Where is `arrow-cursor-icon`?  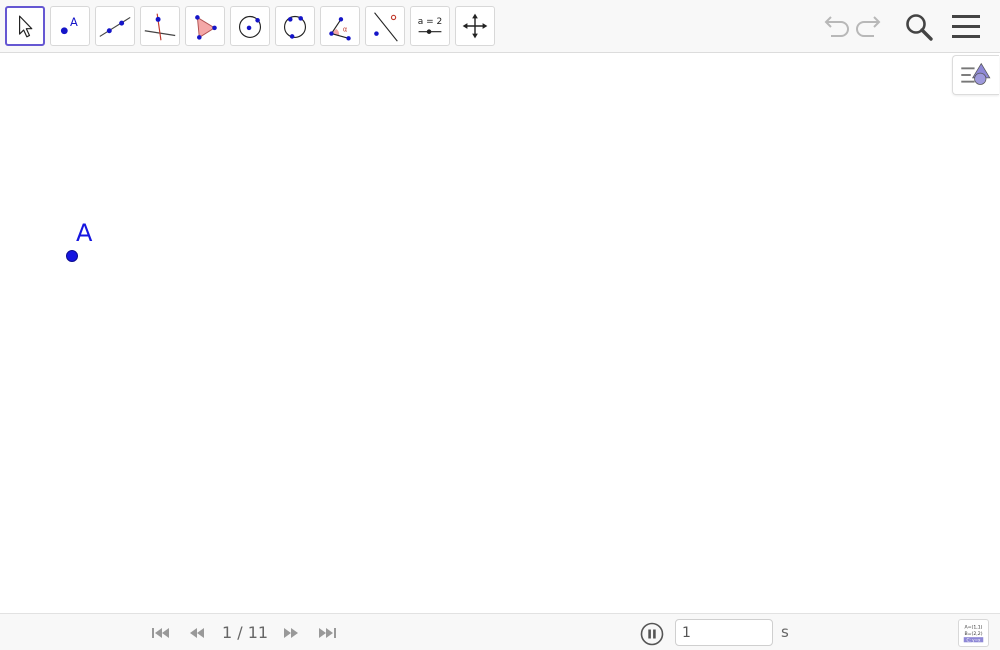 arrow-cursor-icon is located at coordinates (26, 26).